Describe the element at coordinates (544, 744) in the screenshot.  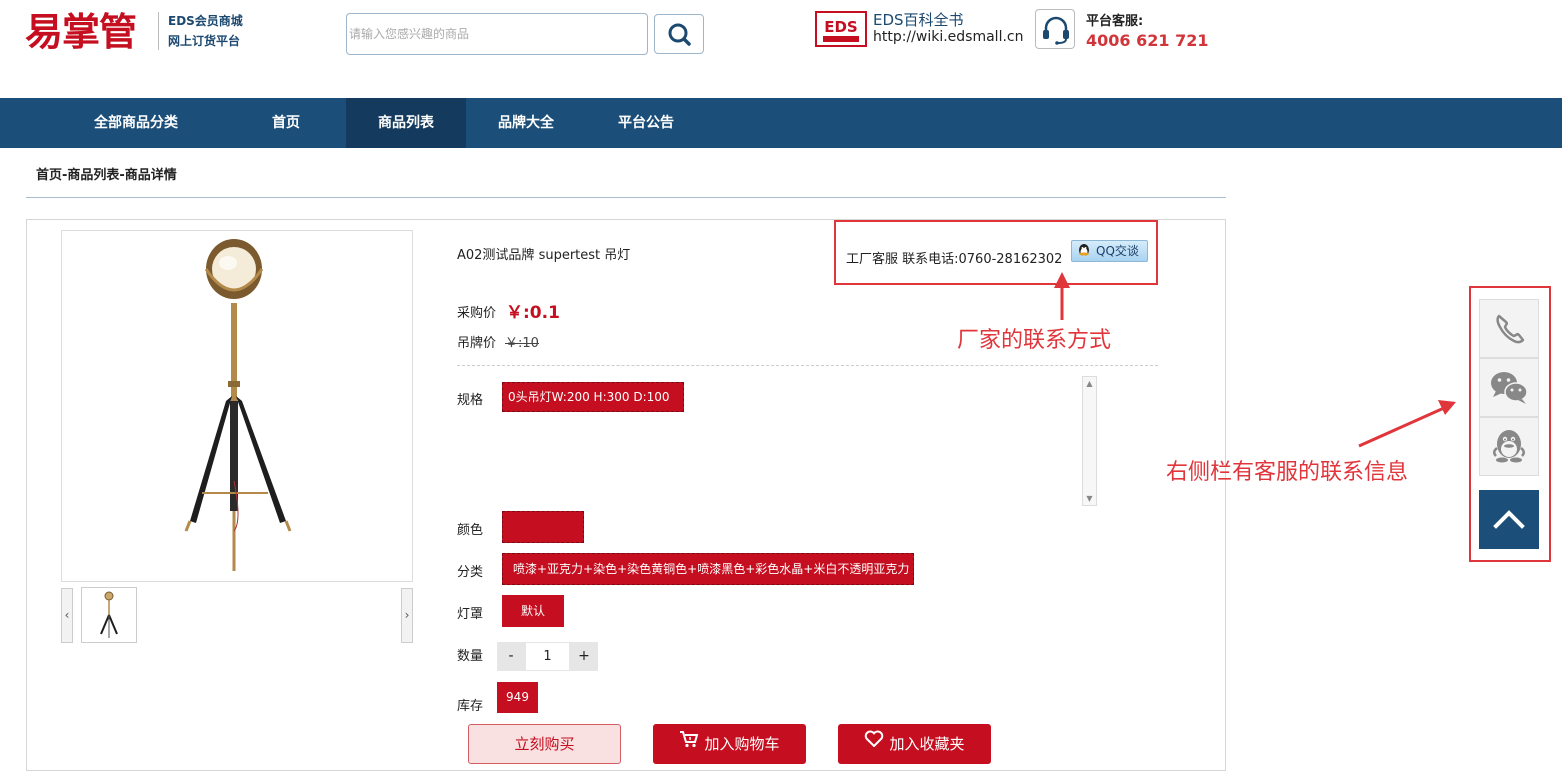
I see `buy-now-button: 立刻购买` at that location.